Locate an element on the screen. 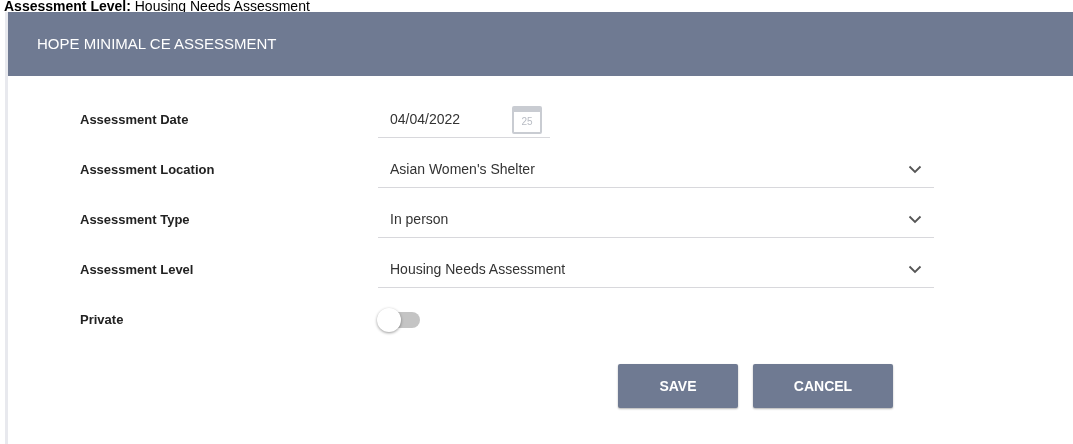 Image resolution: width=1073 pixels, height=444 pixels. page-heading: Assessment Level: Housing Needs Assessment is located at coordinates (157, 6).